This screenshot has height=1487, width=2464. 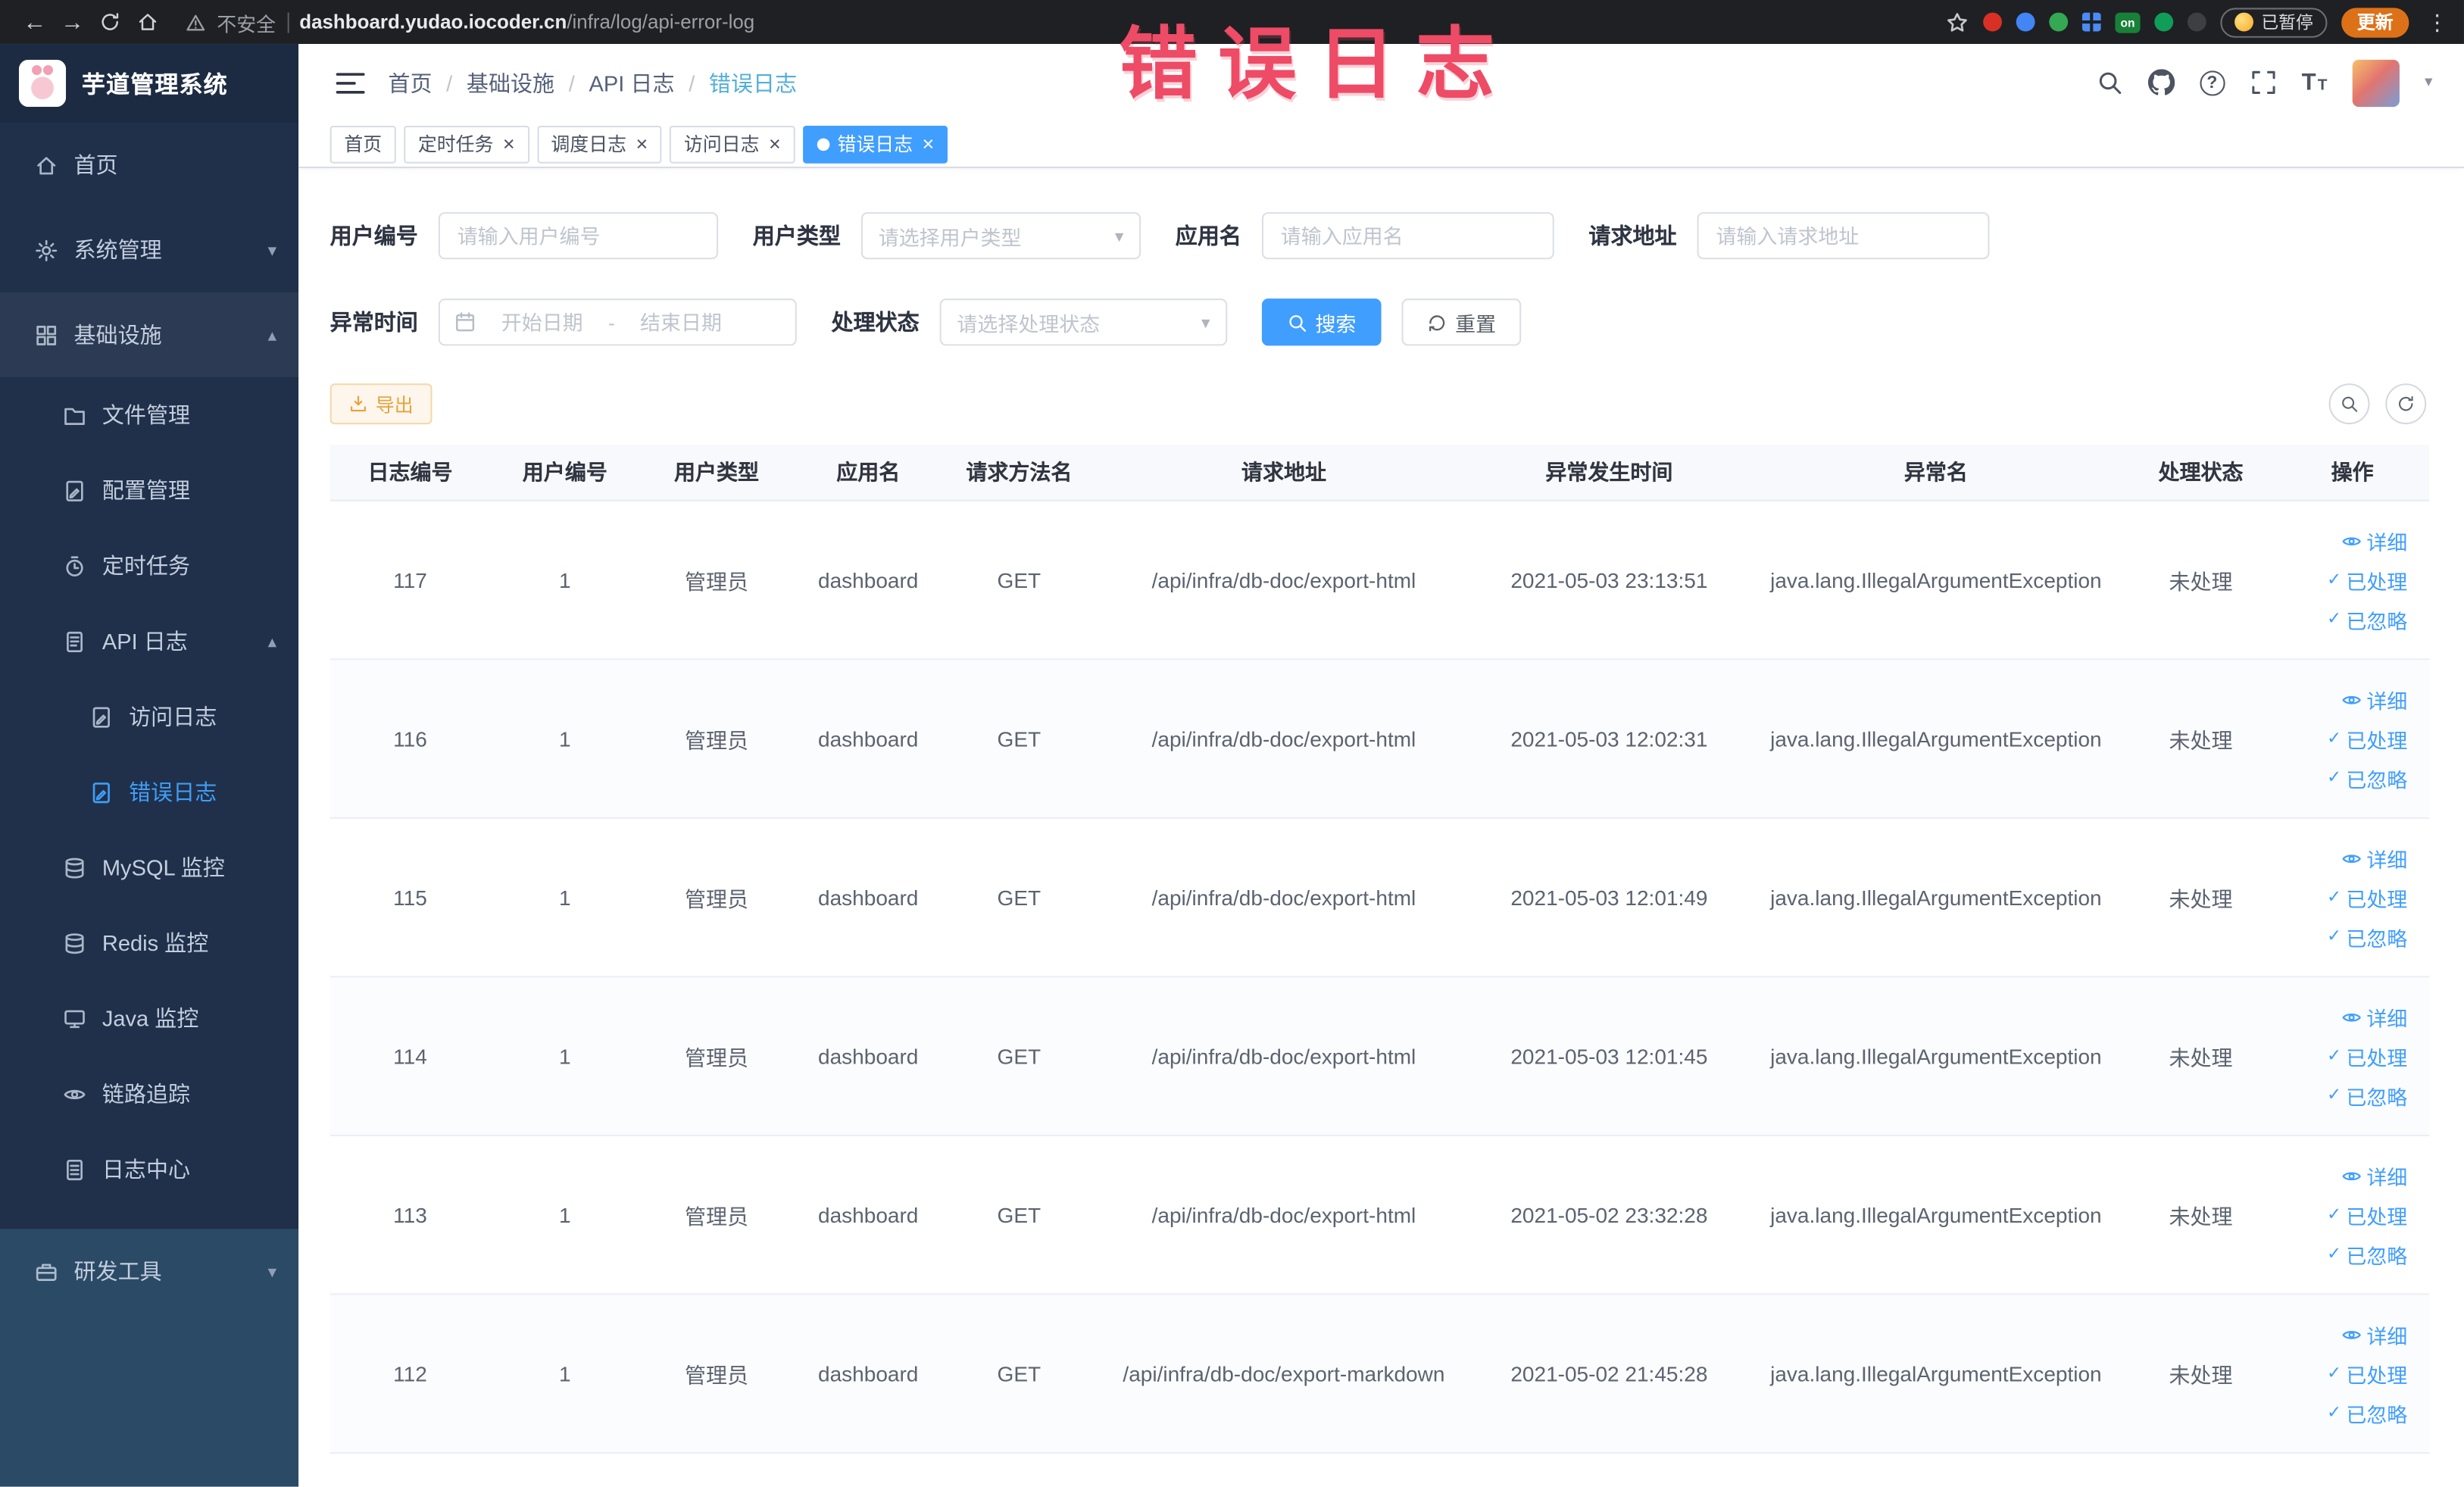 I want to click on github-icon, so click(x=2161, y=82).